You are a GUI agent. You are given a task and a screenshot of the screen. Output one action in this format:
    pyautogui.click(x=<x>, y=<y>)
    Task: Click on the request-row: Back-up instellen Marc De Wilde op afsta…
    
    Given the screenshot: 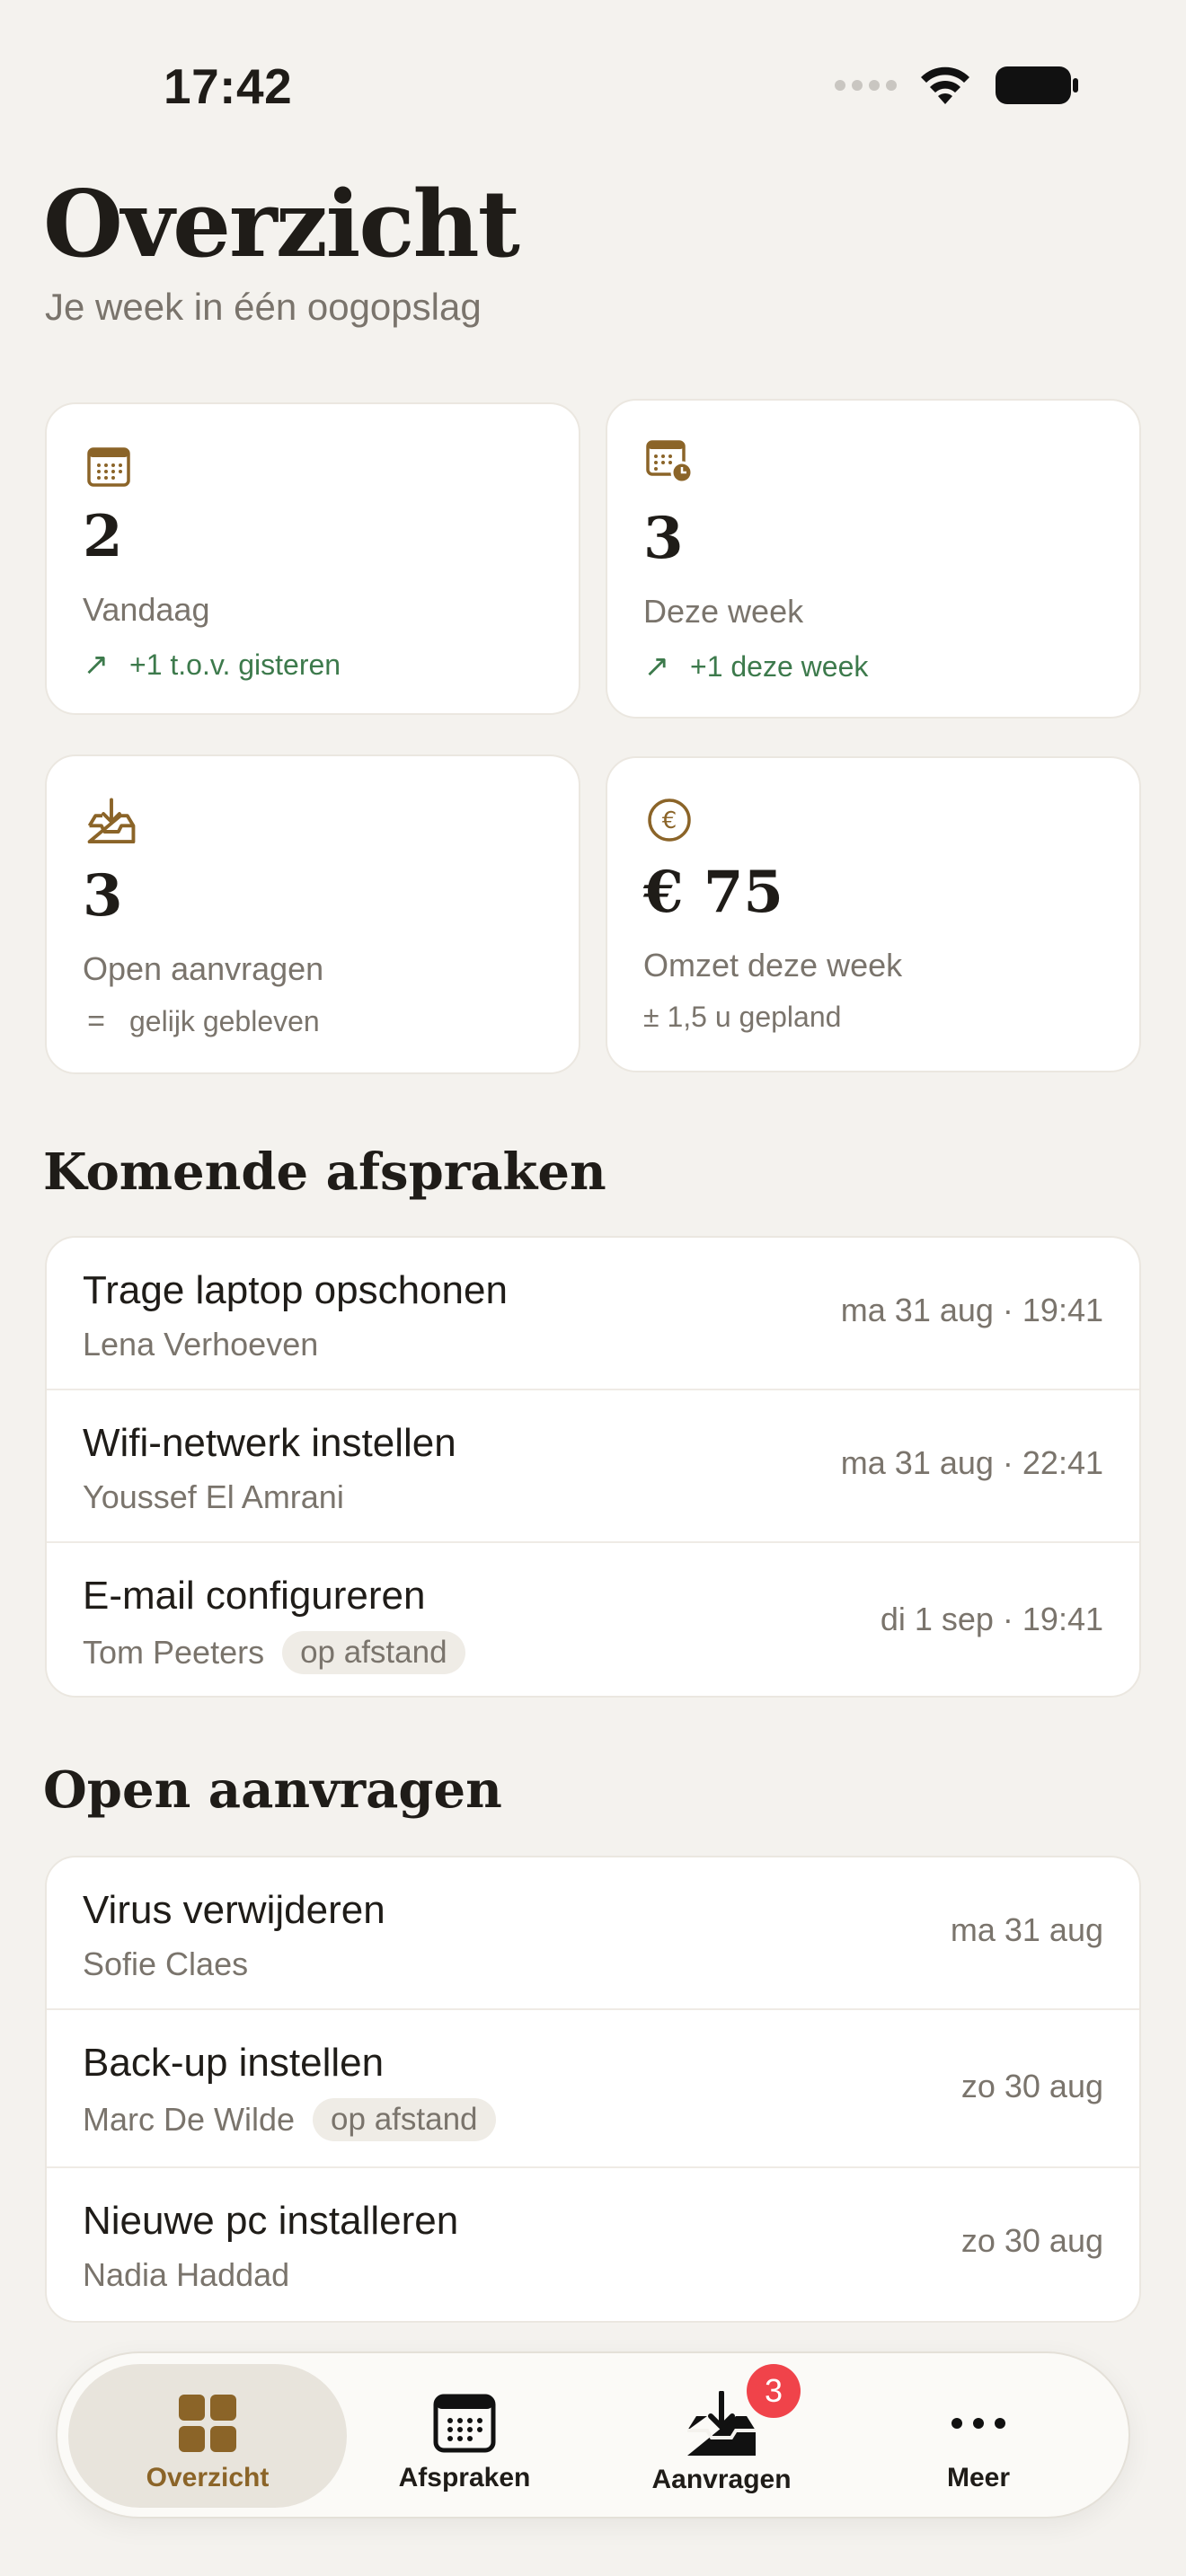 What is the action you would take?
    pyautogui.click(x=593, y=2089)
    